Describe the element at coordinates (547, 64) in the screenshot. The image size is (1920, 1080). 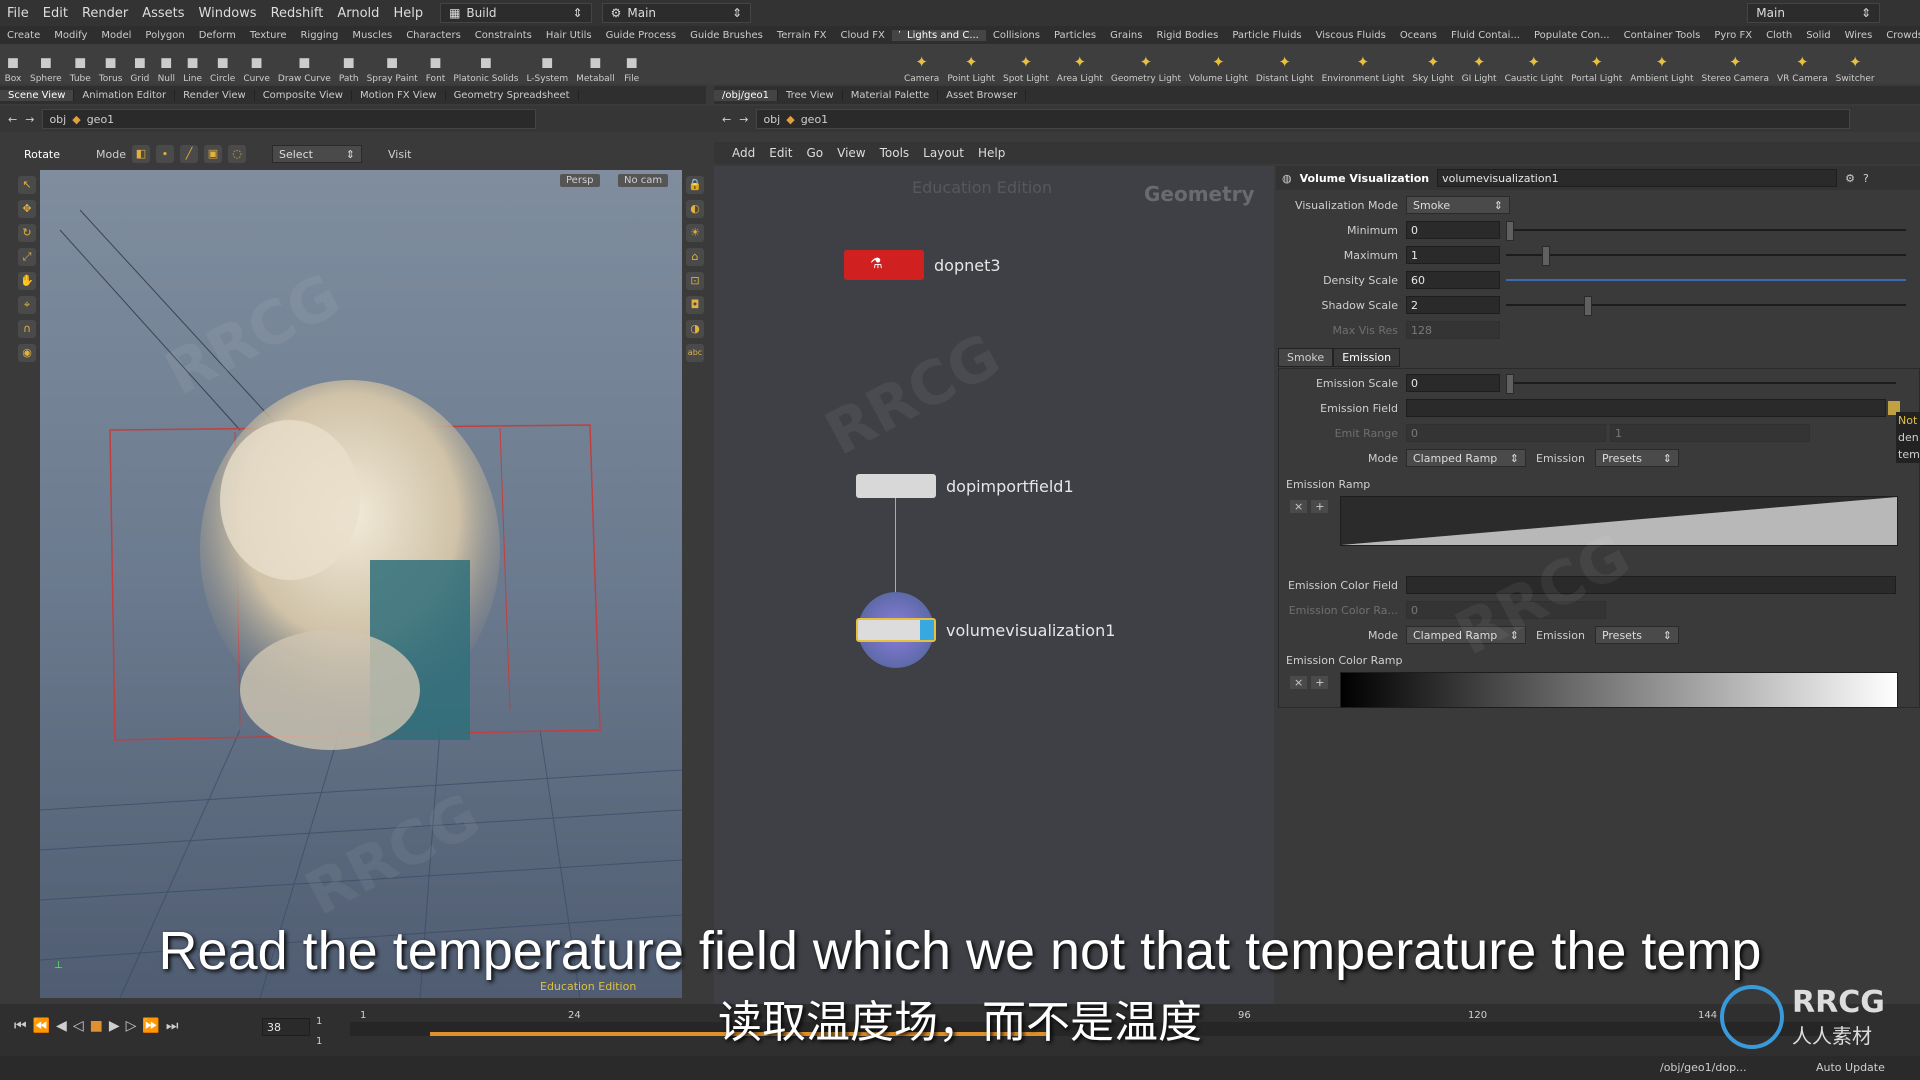
I see `shelf-tool: ◼ L-System` at that location.